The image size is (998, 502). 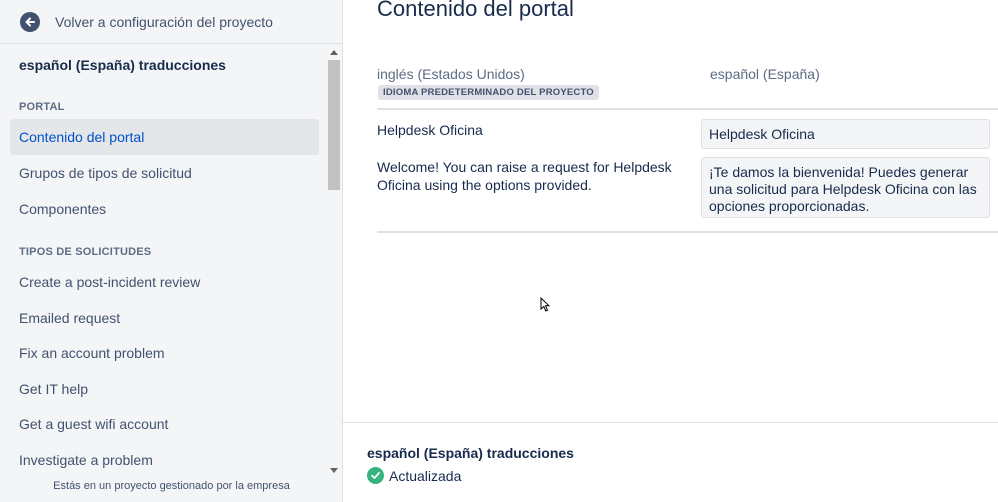 I want to click on sidebar-item-label: Grupos de tipos de solicitud, so click(x=105, y=173).